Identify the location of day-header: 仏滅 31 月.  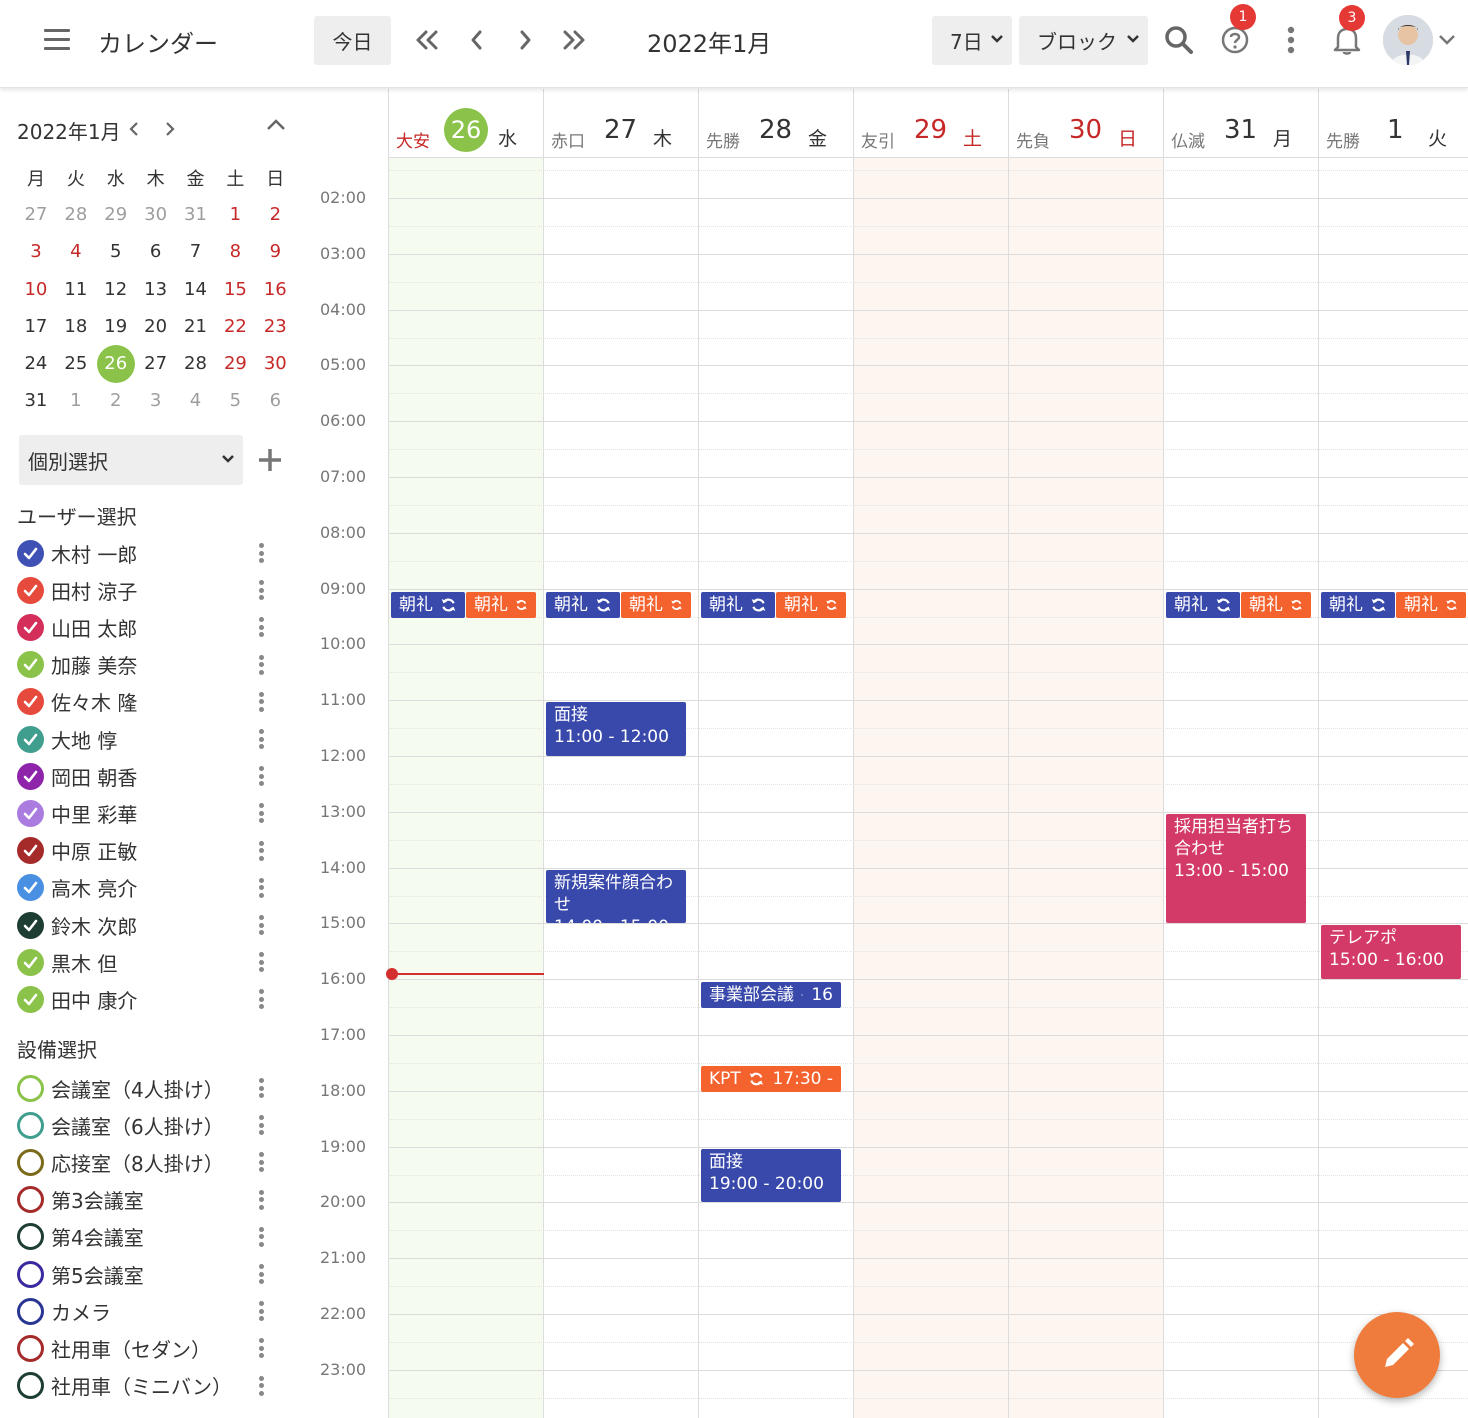
(1240, 123).